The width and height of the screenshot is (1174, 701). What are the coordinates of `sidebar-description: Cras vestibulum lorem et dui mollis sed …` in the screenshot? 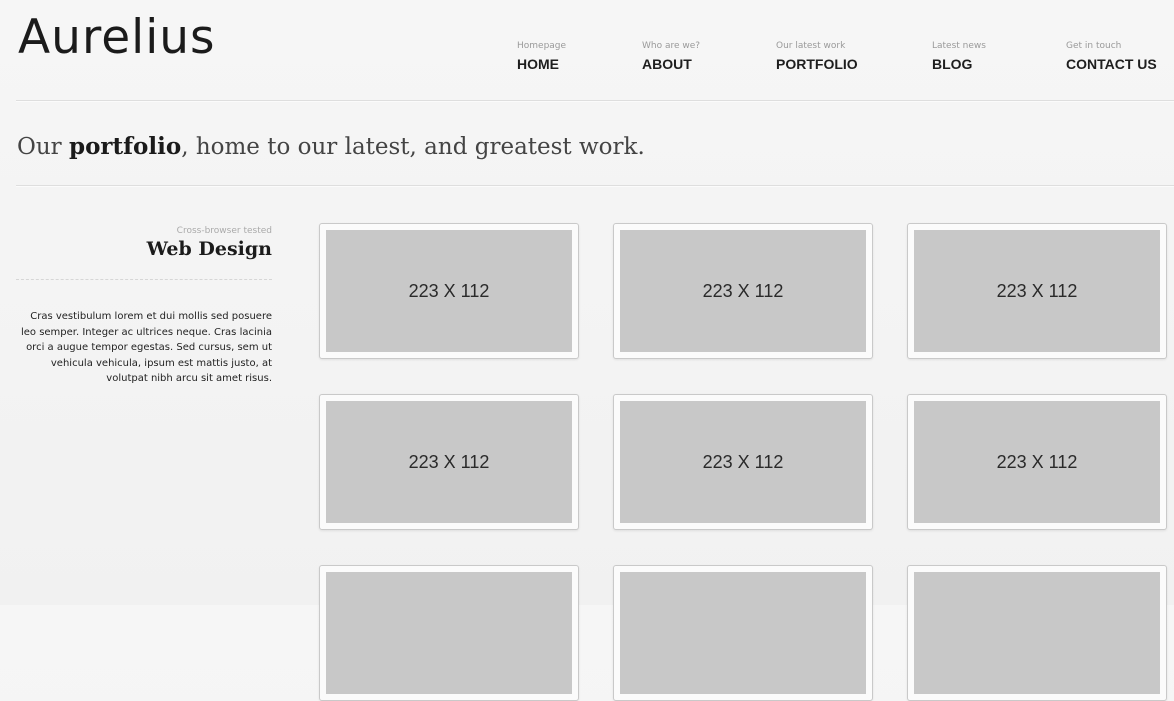 It's located at (146, 348).